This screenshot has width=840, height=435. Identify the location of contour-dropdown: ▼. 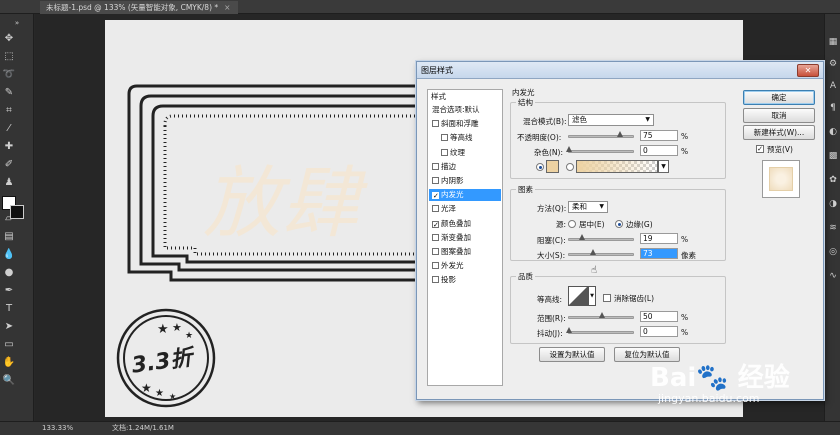
(592, 296).